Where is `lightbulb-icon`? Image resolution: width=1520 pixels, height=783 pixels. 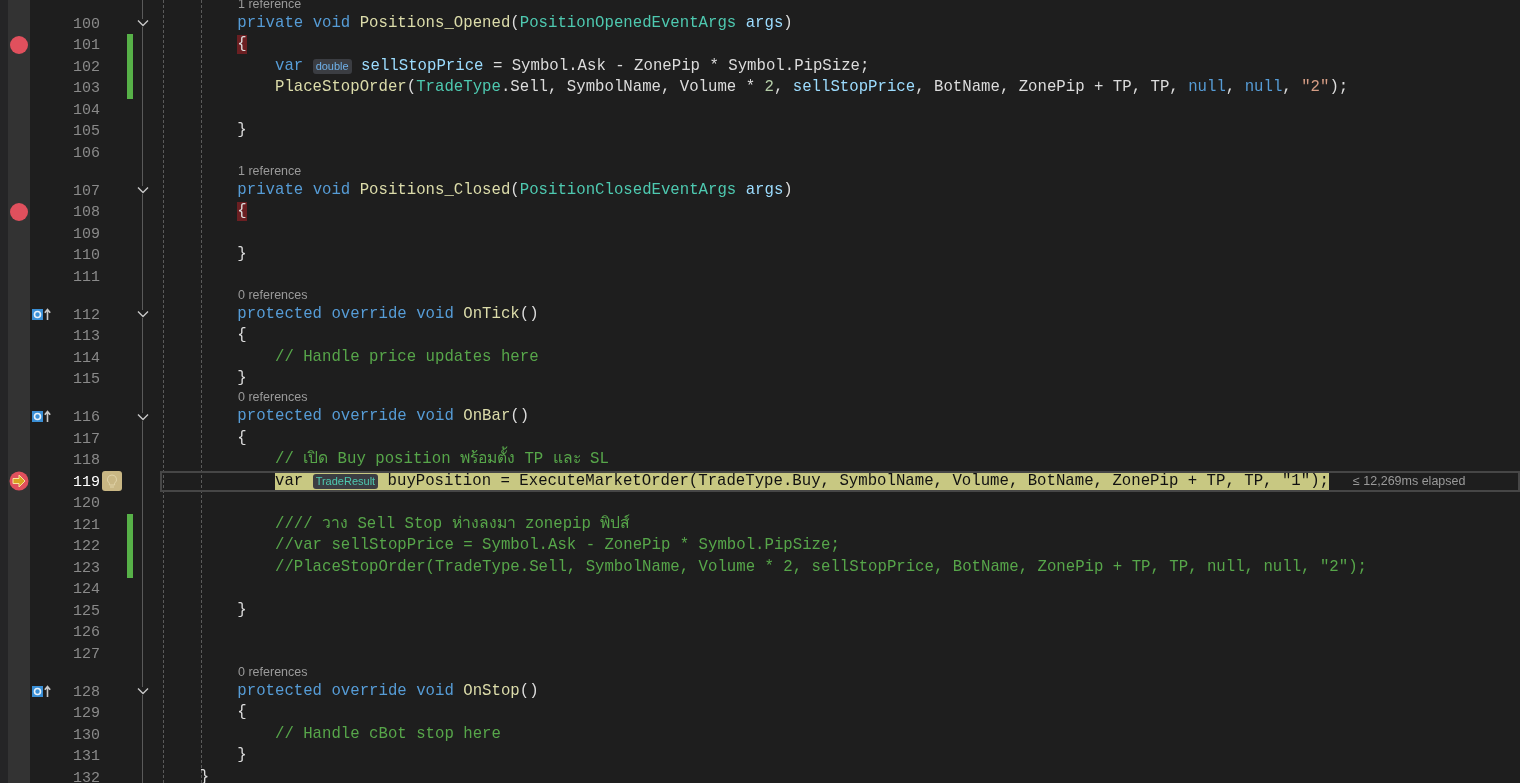
lightbulb-icon is located at coordinates (112, 481).